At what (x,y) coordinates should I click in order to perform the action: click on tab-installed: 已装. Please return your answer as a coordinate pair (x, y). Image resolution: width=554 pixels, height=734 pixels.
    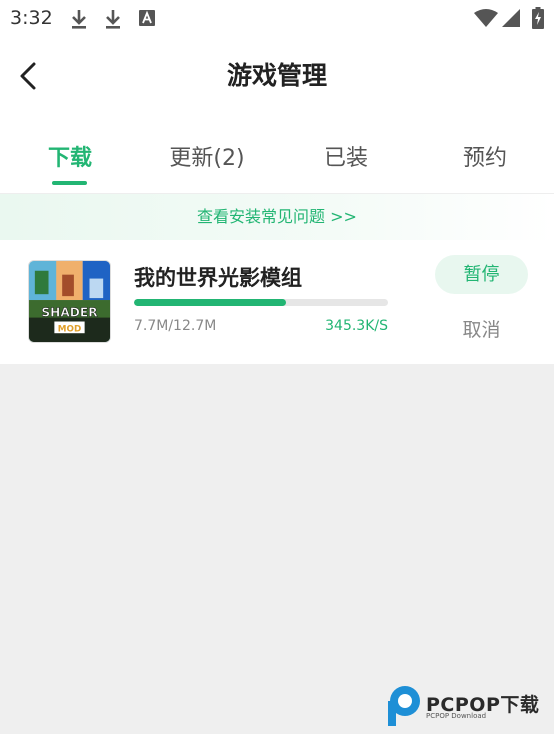
    Looking at the image, I should click on (346, 156).